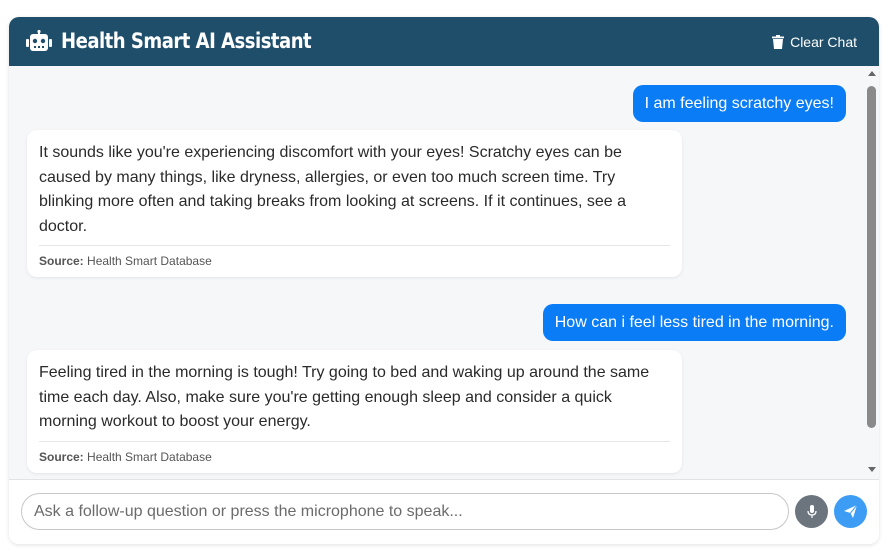  Describe the element at coordinates (405, 511) in the screenshot. I see `message-input` at that location.